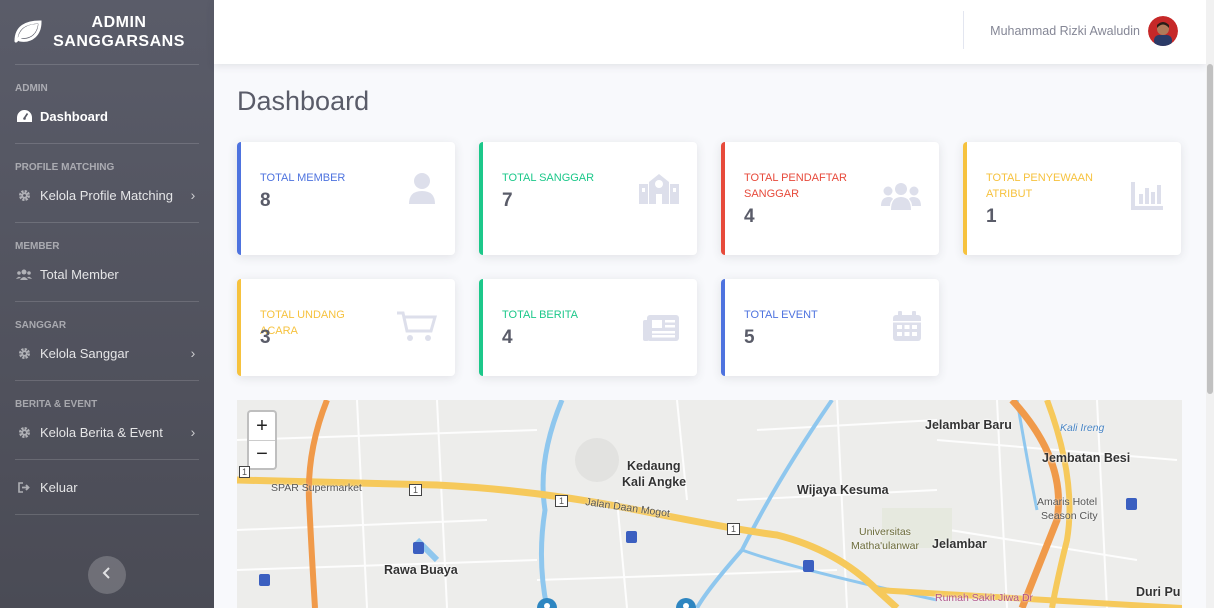  What do you see at coordinates (302, 323) in the screenshot?
I see `card-label: TOTAL UNDANG ACARA` at bounding box center [302, 323].